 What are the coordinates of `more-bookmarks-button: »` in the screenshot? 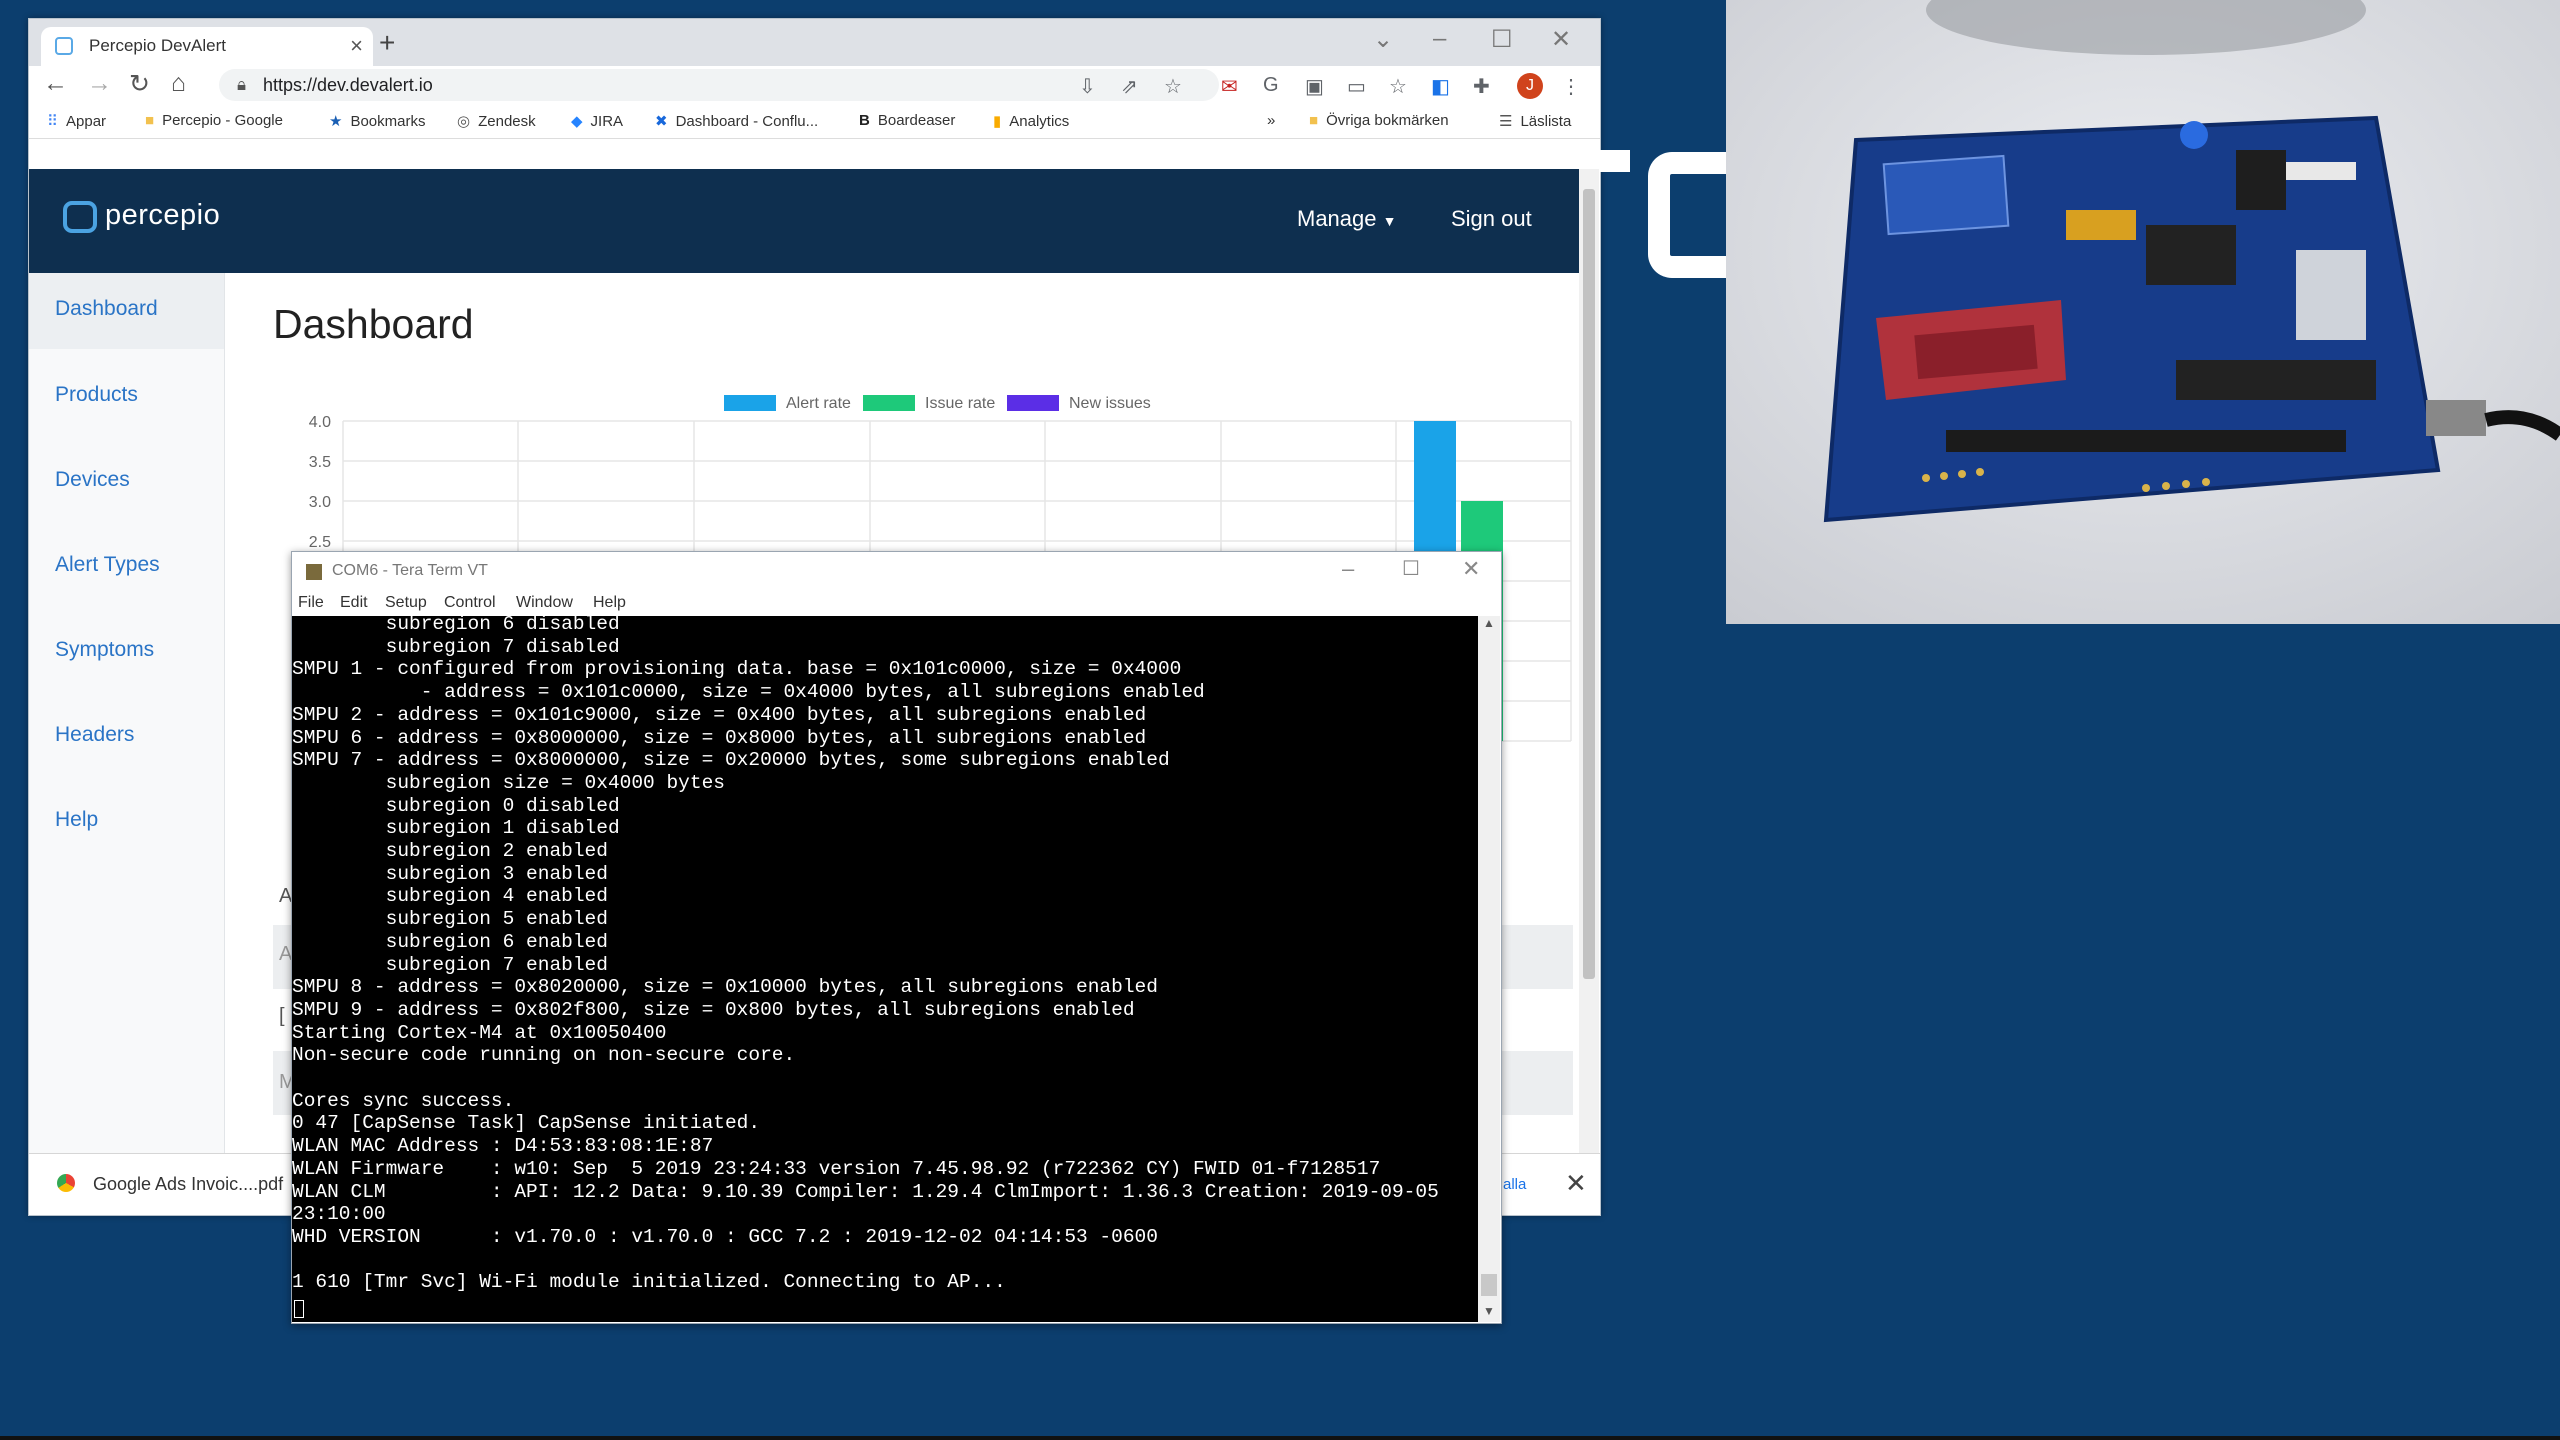 It's located at (1271, 120).